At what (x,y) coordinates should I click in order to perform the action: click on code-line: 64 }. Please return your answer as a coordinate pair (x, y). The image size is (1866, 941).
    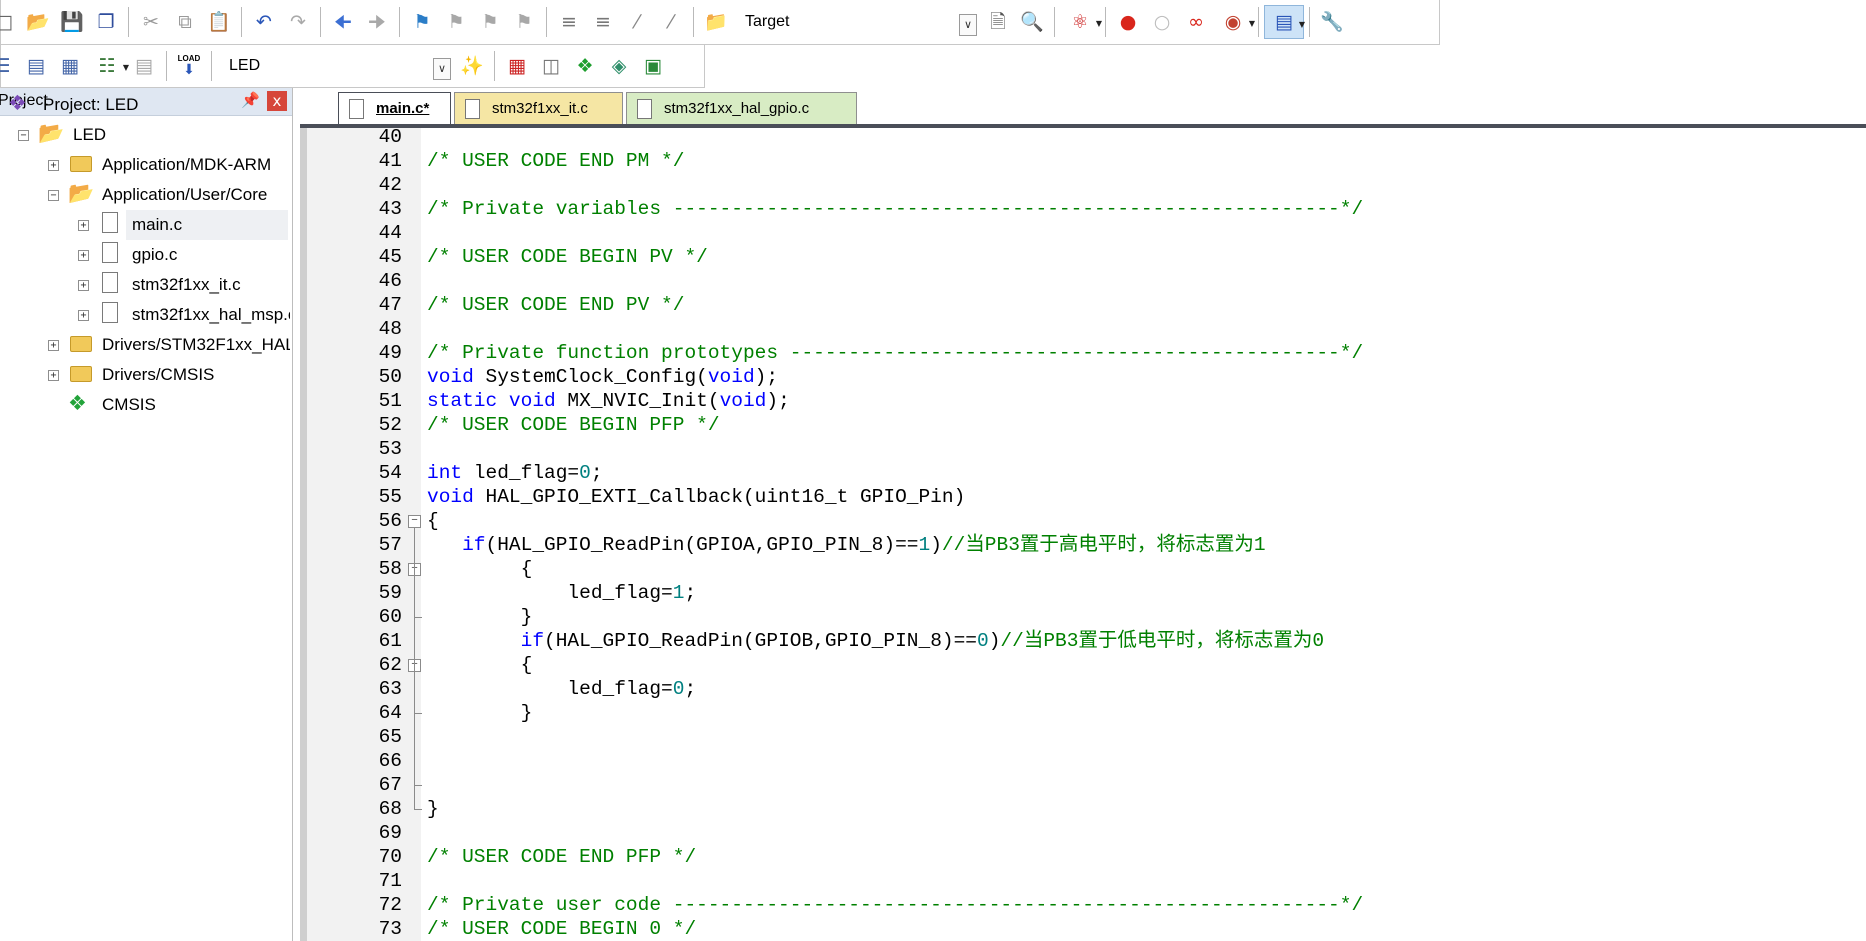
    Looking at the image, I should click on (1082, 713).